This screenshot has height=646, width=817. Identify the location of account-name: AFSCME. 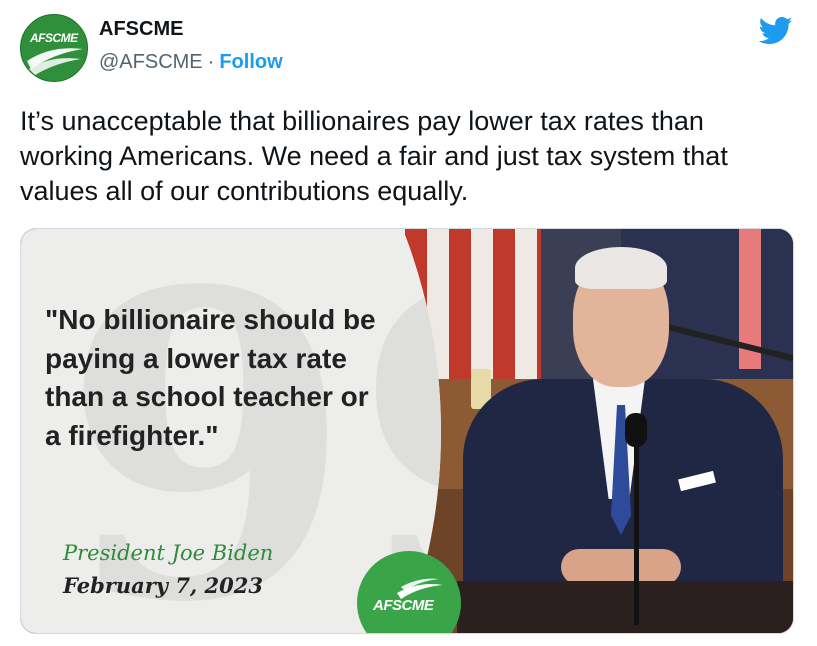
(141, 29).